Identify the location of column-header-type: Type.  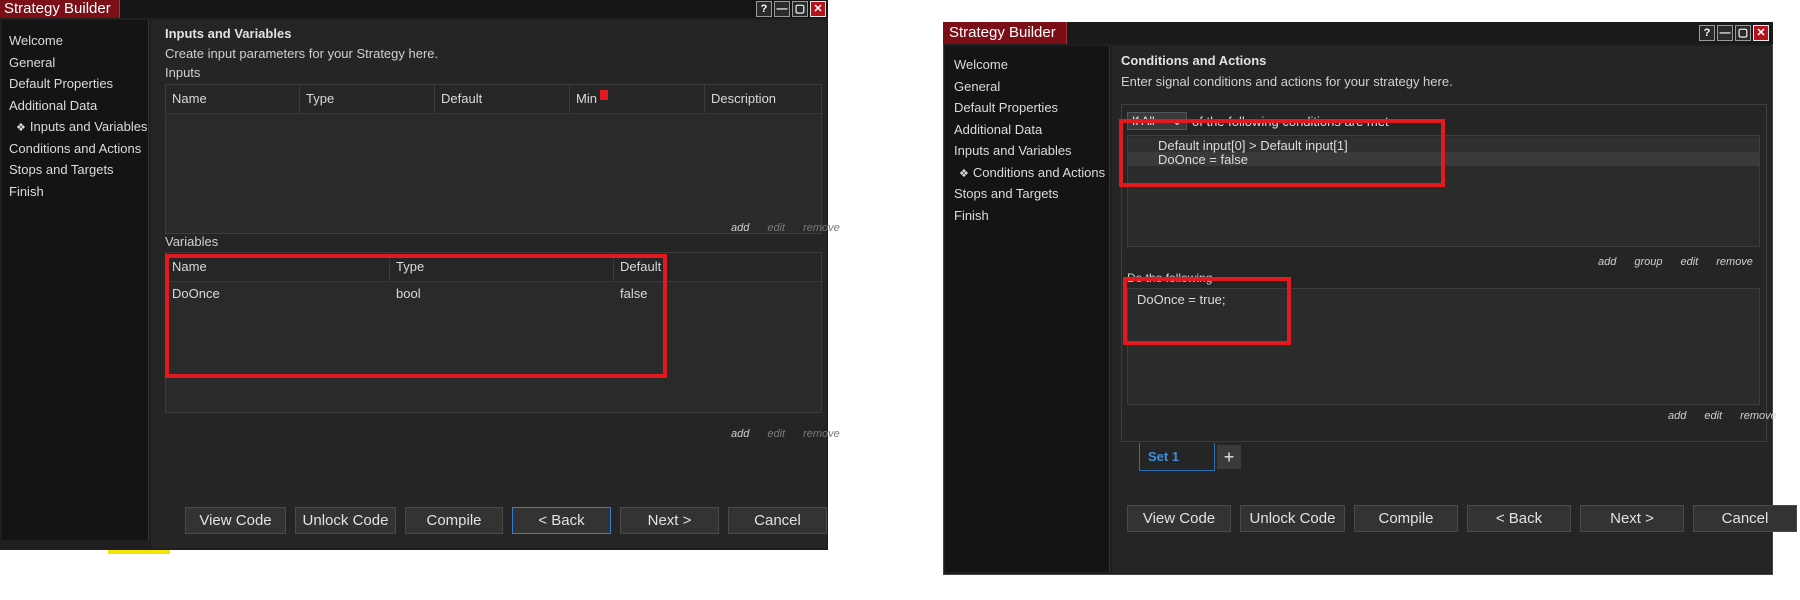
(367, 99).